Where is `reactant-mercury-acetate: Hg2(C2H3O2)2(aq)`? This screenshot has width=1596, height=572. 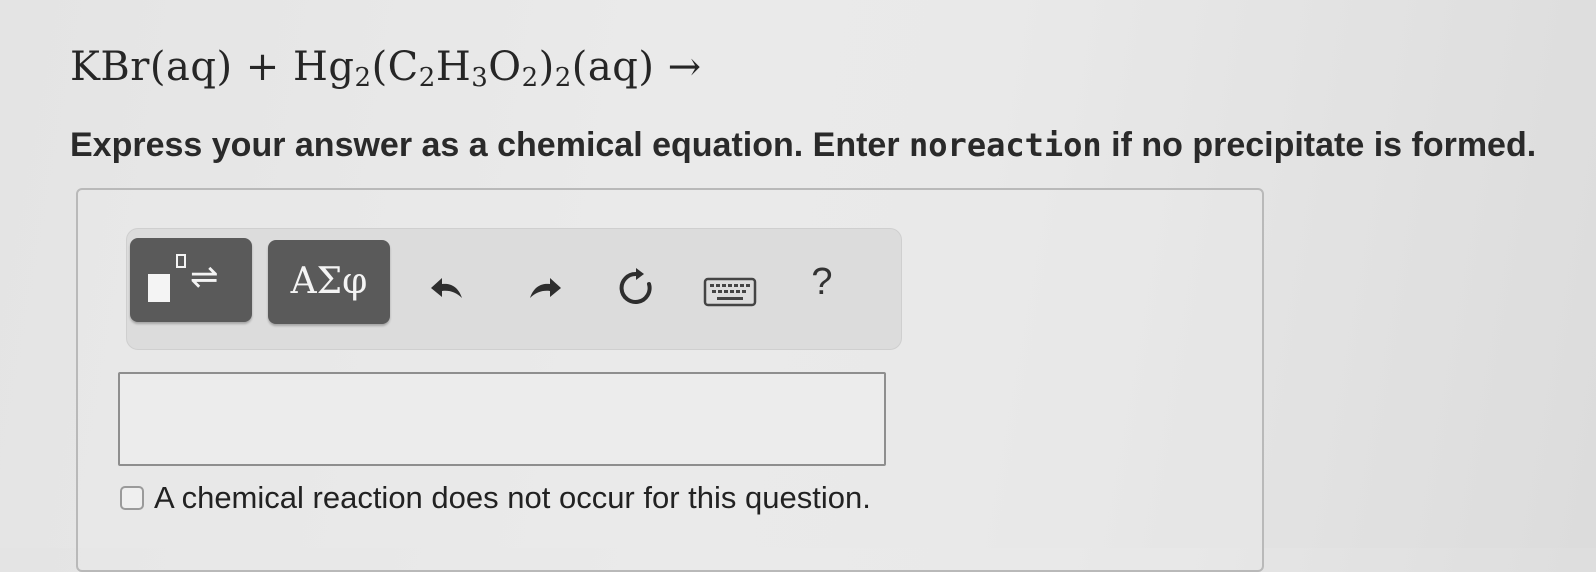 reactant-mercury-acetate: Hg2(C2H3O2)2(aq) is located at coordinates (474, 68).